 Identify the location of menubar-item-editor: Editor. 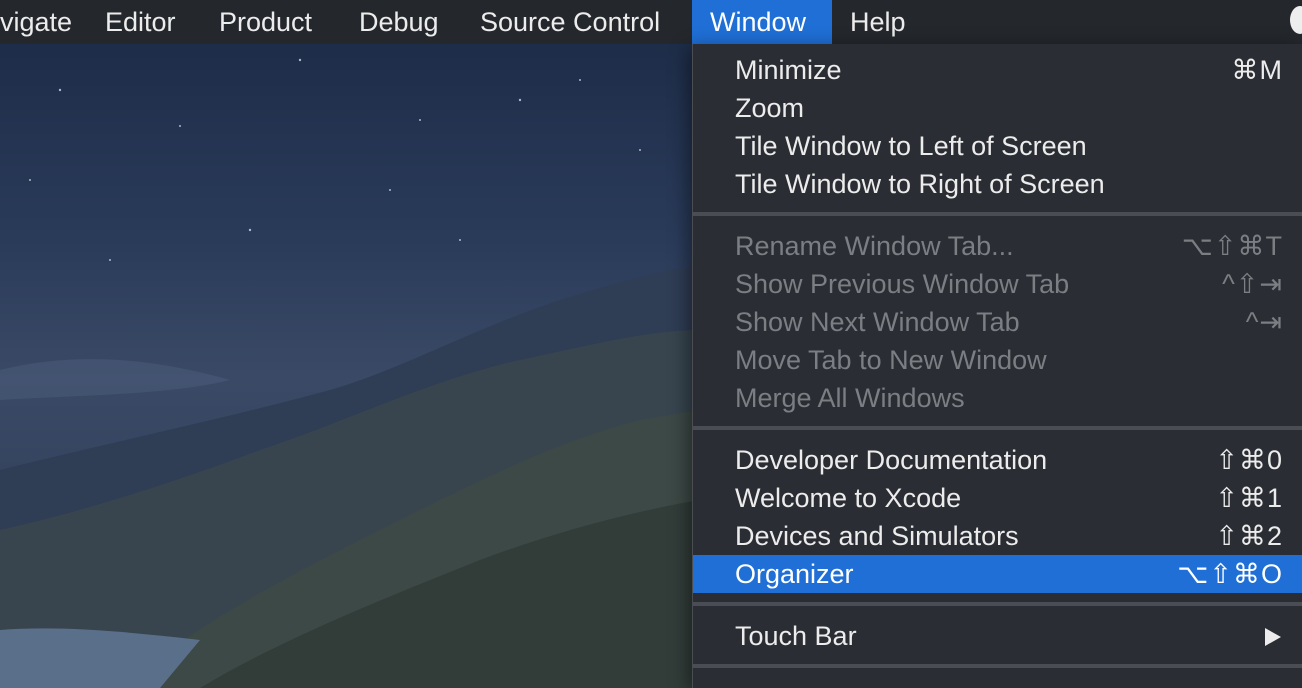
(140, 22).